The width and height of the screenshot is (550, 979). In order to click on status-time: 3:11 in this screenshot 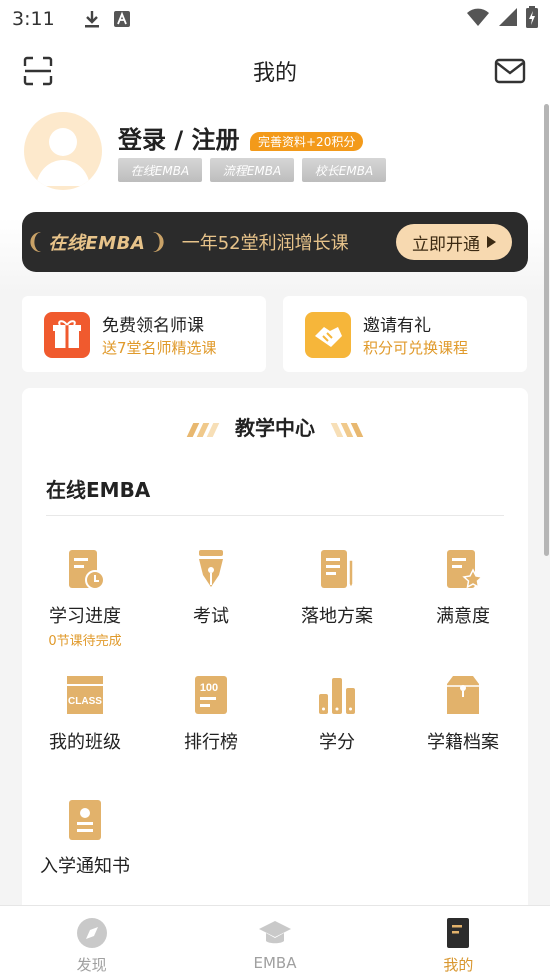, I will do `click(33, 19)`.